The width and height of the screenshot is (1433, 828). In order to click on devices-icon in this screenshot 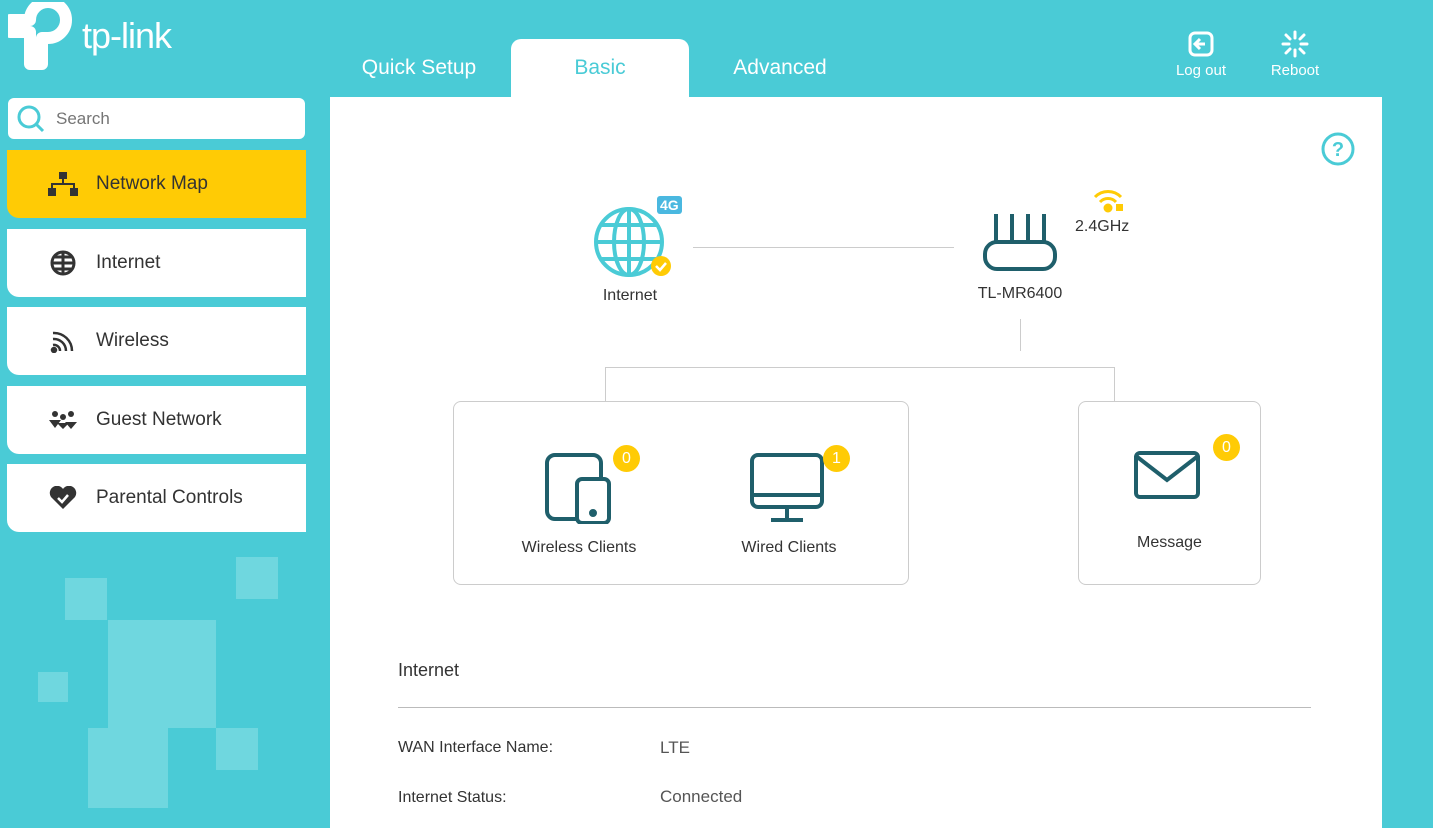, I will do `click(578, 488)`.